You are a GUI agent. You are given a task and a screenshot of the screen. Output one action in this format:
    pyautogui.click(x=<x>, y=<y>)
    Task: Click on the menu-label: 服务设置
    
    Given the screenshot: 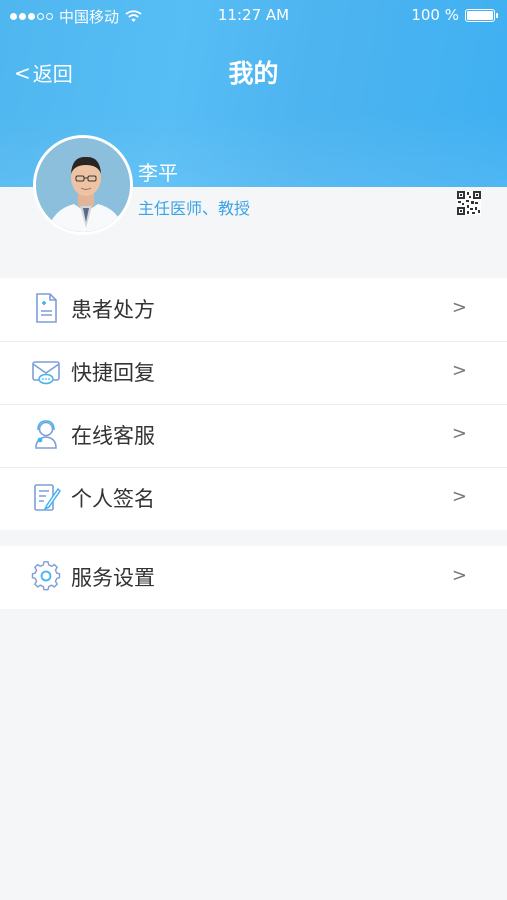 What is the action you would take?
    pyautogui.click(x=113, y=578)
    